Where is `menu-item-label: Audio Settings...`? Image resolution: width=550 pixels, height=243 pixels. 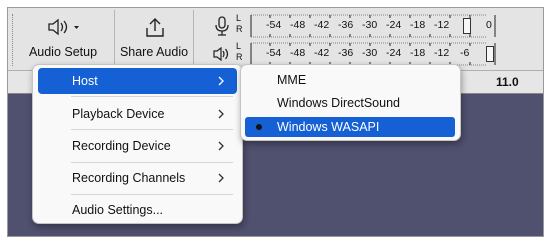 menu-item-label: Audio Settings... is located at coordinates (118, 210).